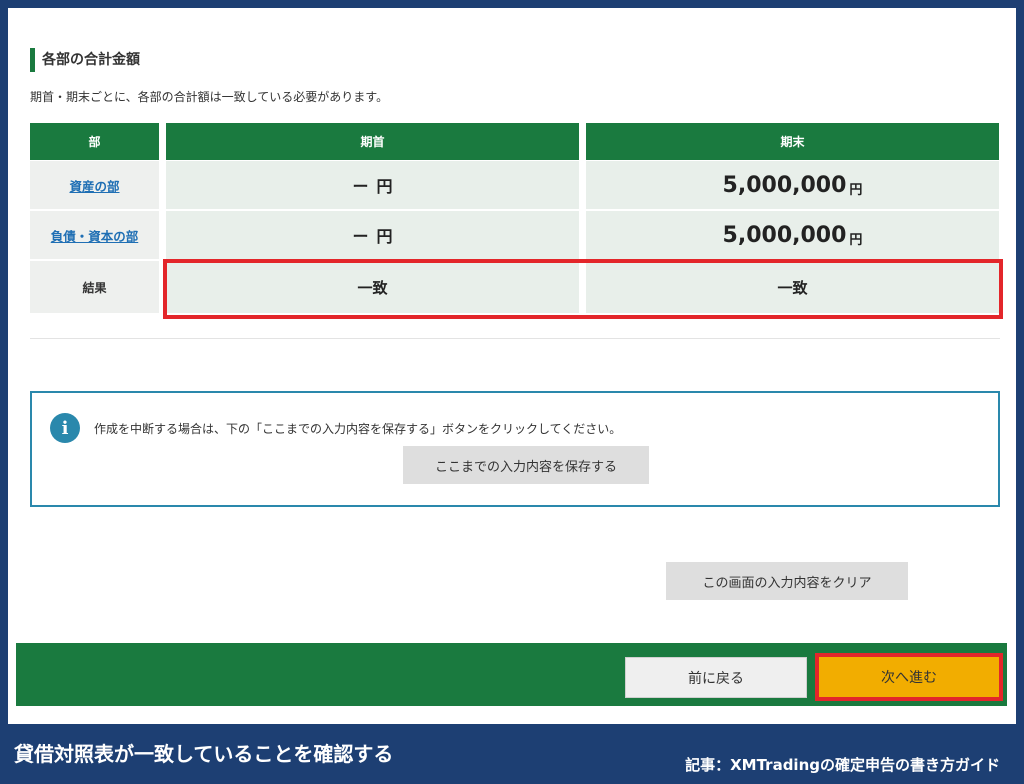 Image resolution: width=1024 pixels, height=784 pixels. What do you see at coordinates (94, 141) in the screenshot?
I see `header-section: 部` at bounding box center [94, 141].